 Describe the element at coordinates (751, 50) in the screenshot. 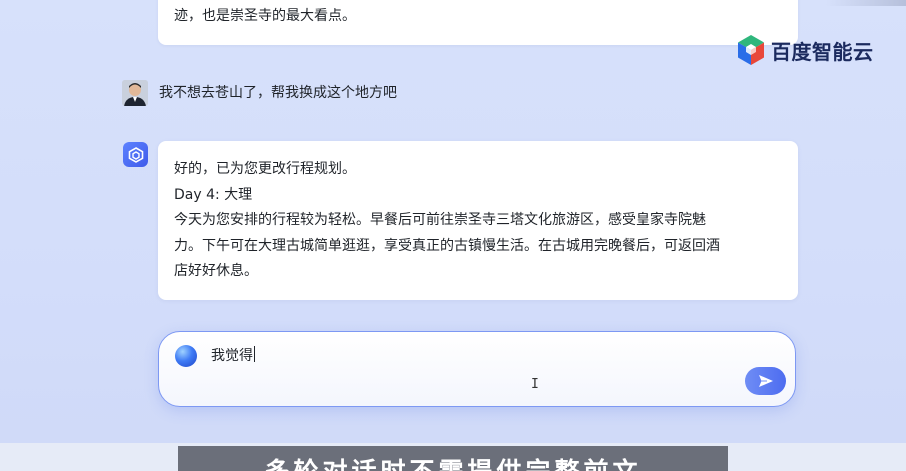

I see `baidu-cloud-hexagon-icon` at that location.